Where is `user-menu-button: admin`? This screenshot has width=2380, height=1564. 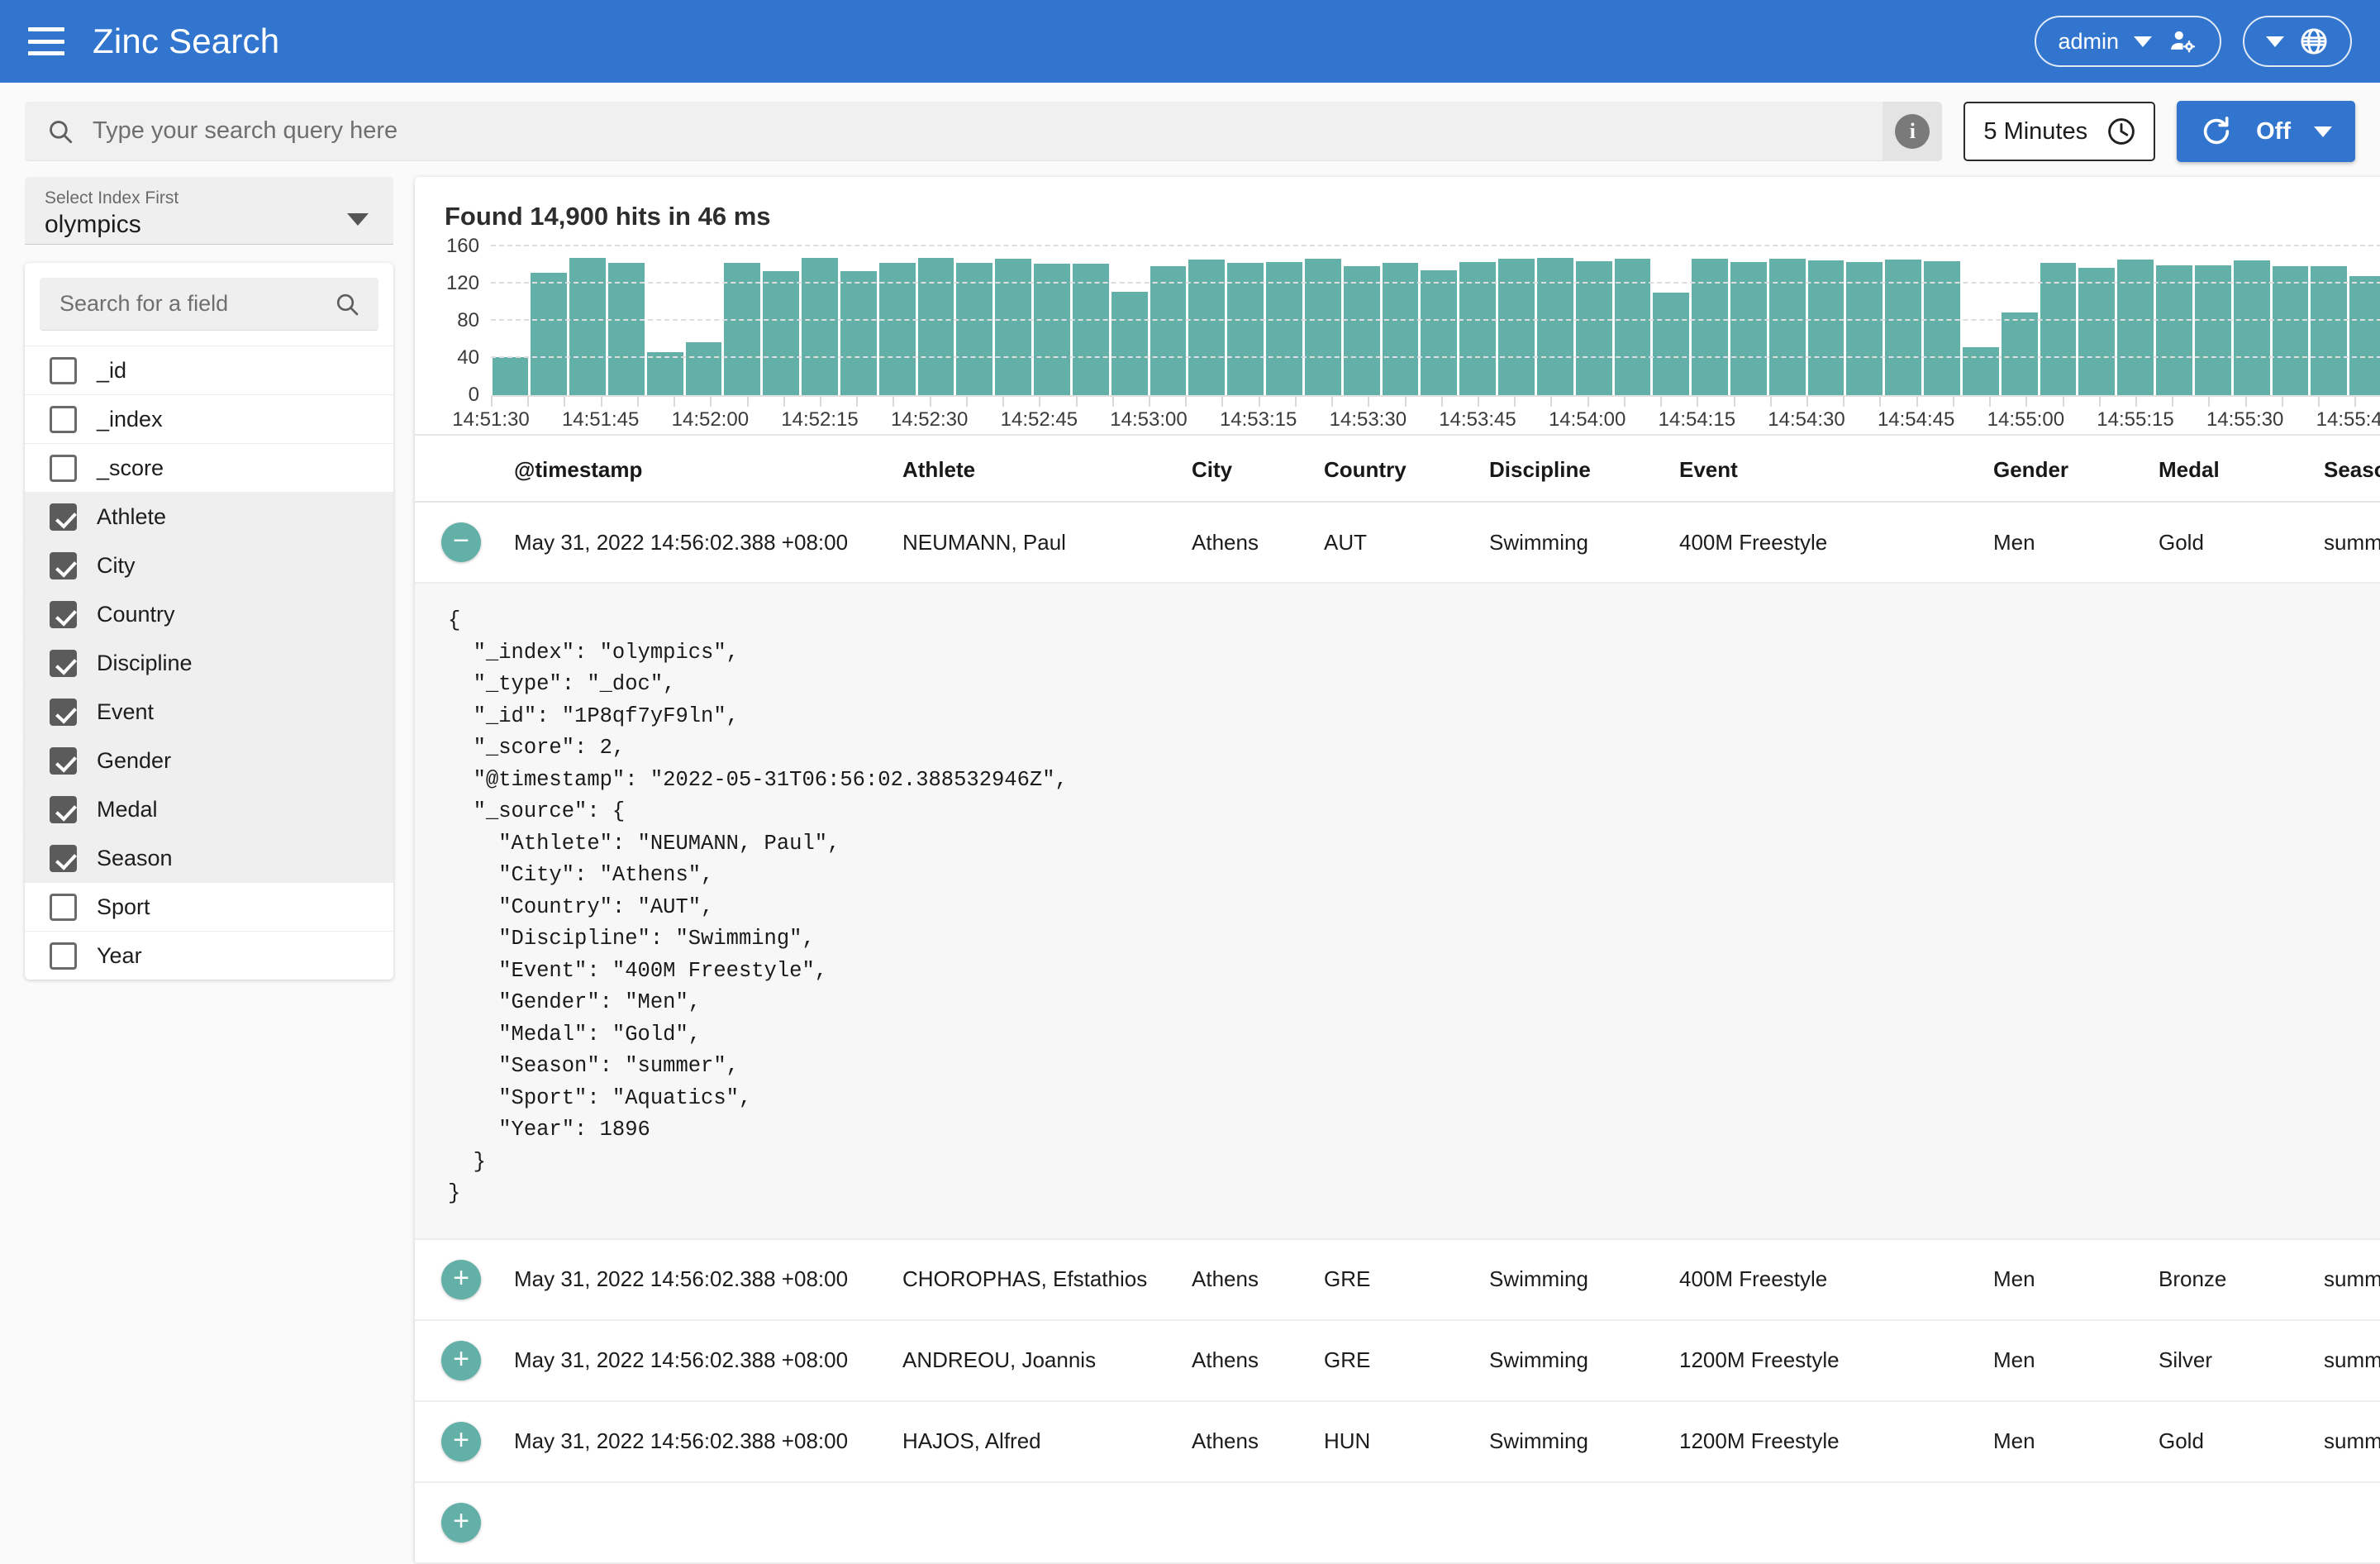 user-menu-button: admin is located at coordinates (2128, 41).